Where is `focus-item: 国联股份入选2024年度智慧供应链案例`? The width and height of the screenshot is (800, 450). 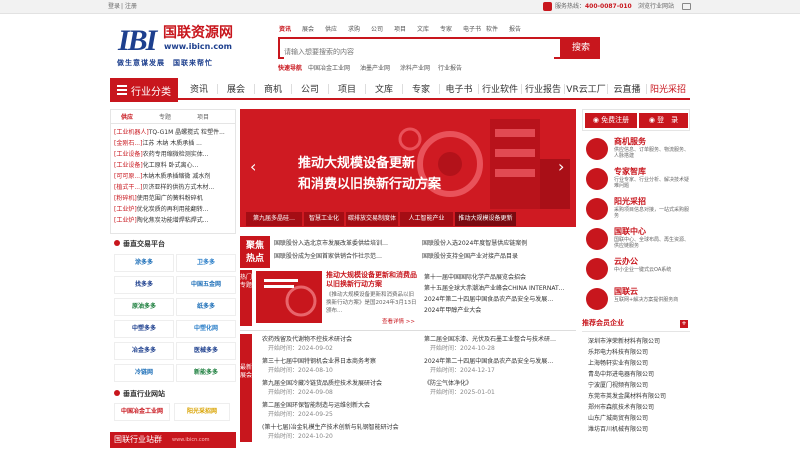 focus-item: 国联股份入选2024年度智慧供应链案例 is located at coordinates (495, 243).